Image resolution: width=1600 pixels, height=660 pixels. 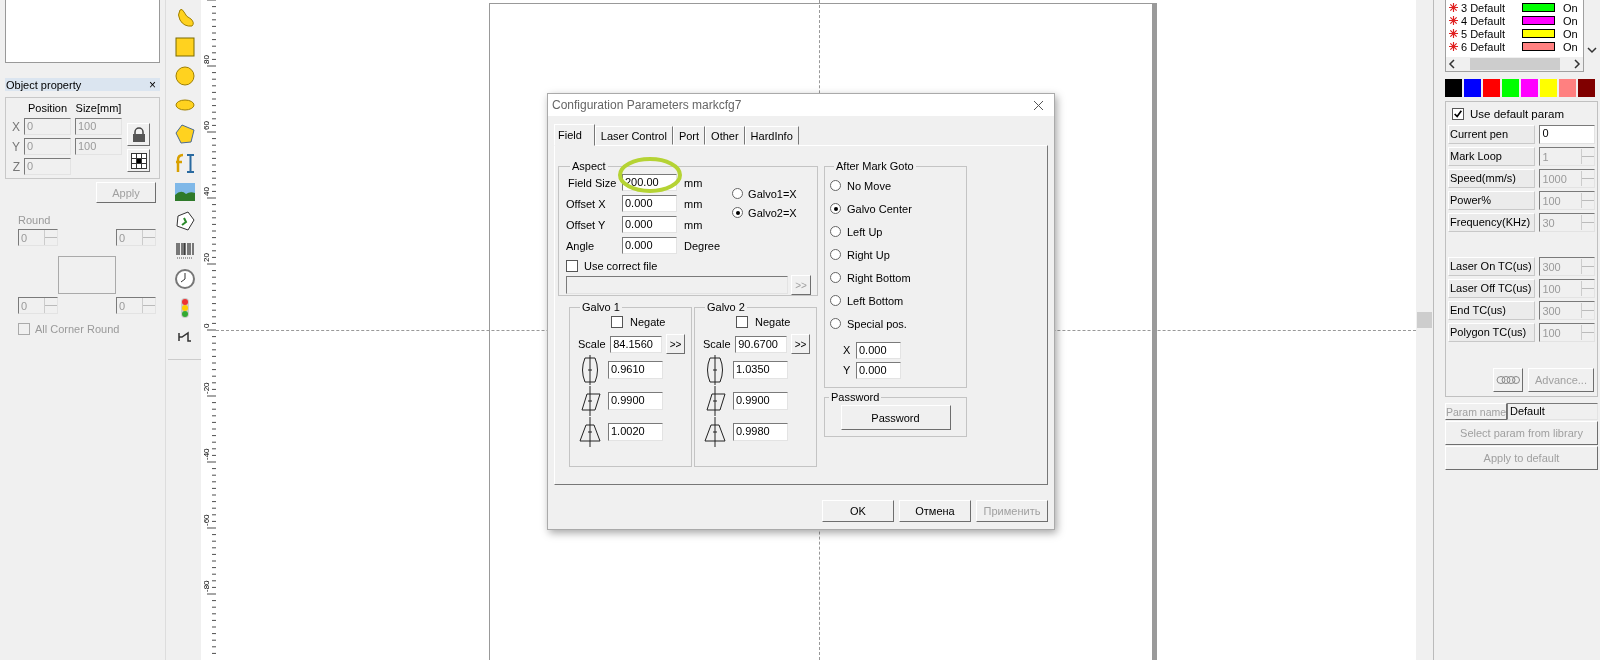 I want to click on radio-label: Right Bottom, so click(x=879, y=277).